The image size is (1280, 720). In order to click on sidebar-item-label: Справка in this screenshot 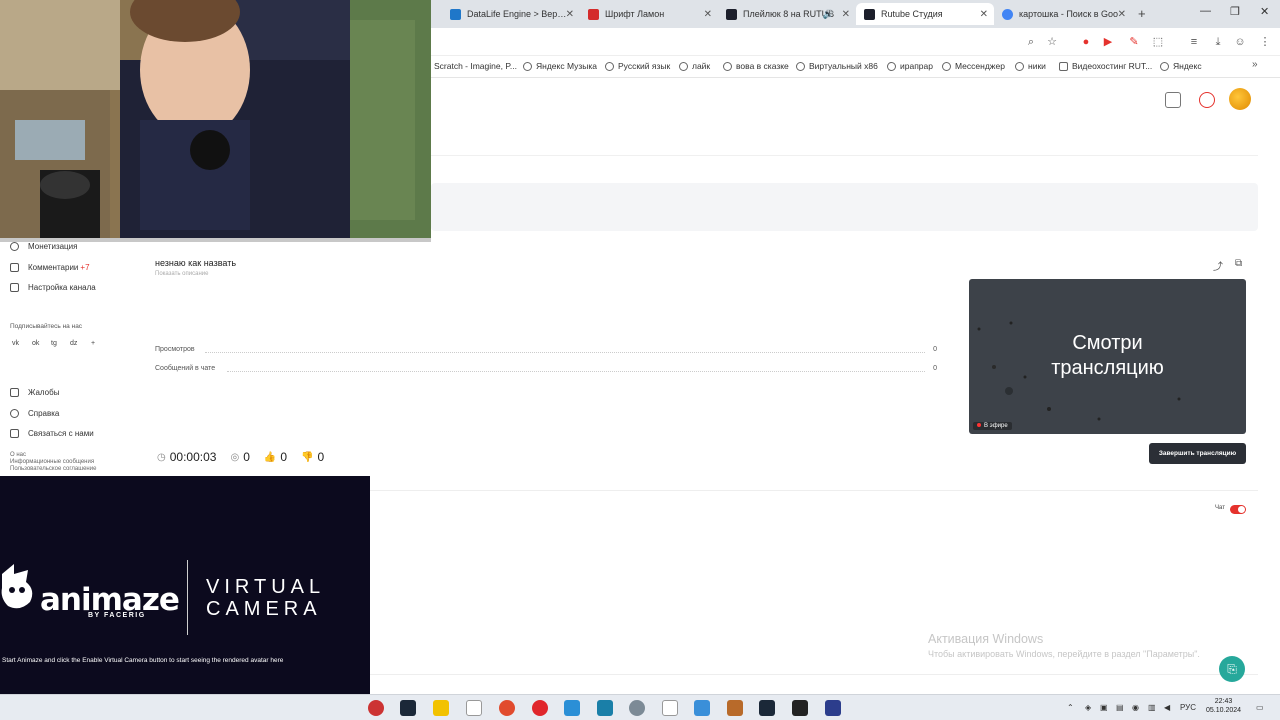, I will do `click(44, 413)`.